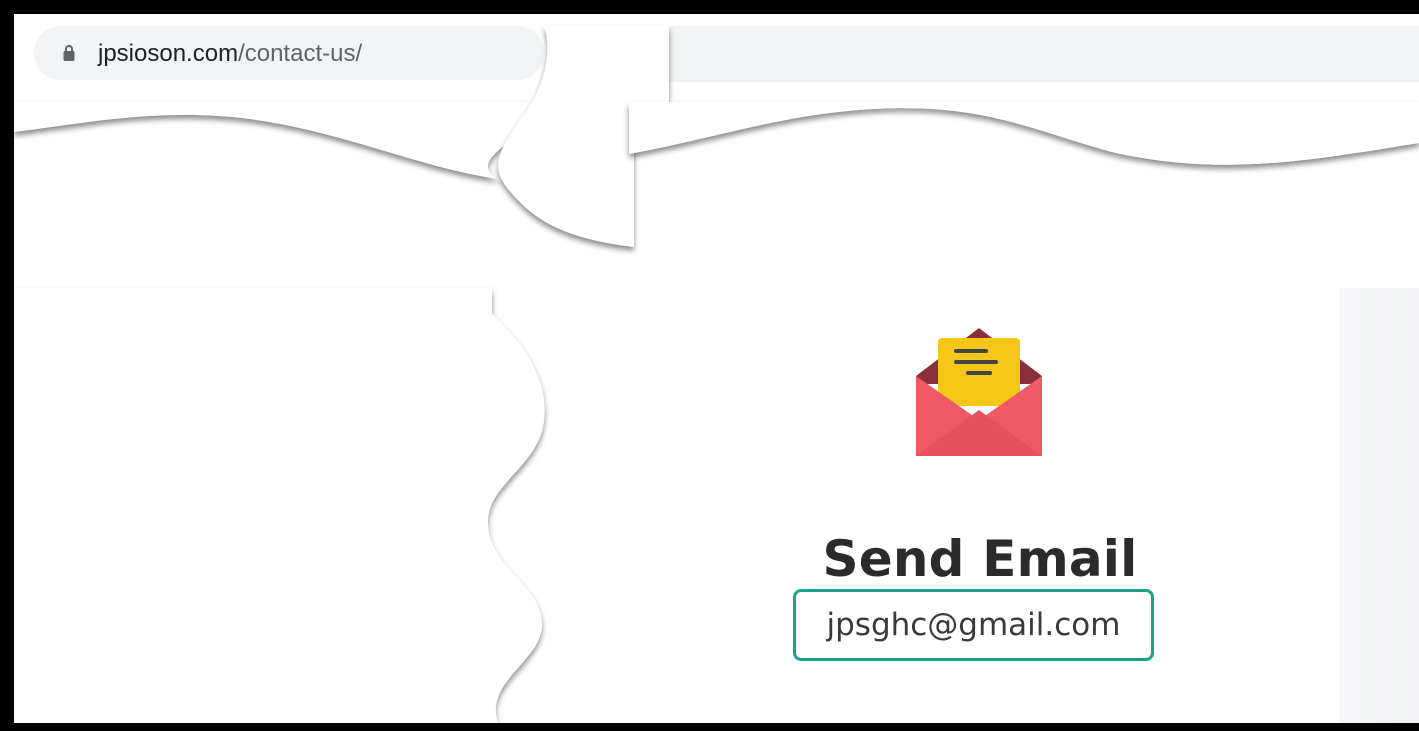  Describe the element at coordinates (979, 392) in the screenshot. I see `open-envelope-icon` at that location.